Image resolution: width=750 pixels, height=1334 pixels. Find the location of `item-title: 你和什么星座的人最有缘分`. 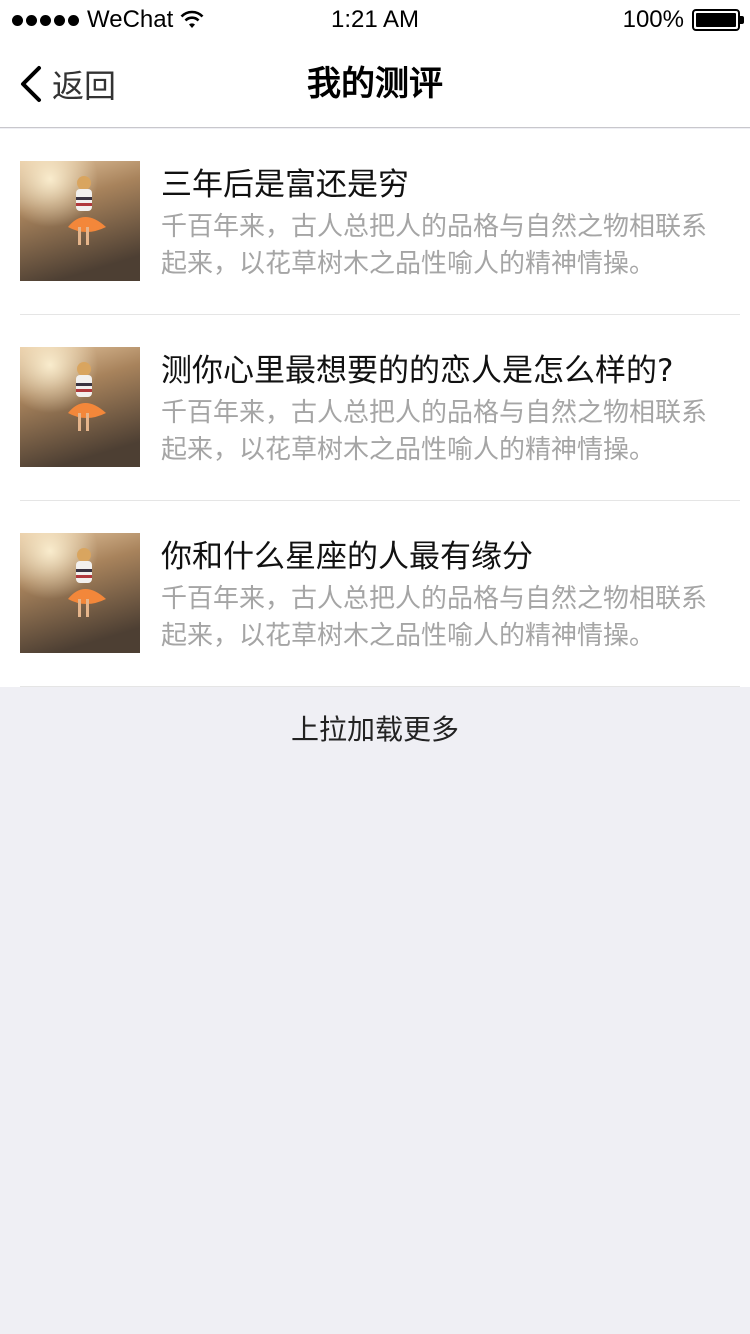

item-title: 你和什么星座的人最有缘分 is located at coordinates (347, 557).